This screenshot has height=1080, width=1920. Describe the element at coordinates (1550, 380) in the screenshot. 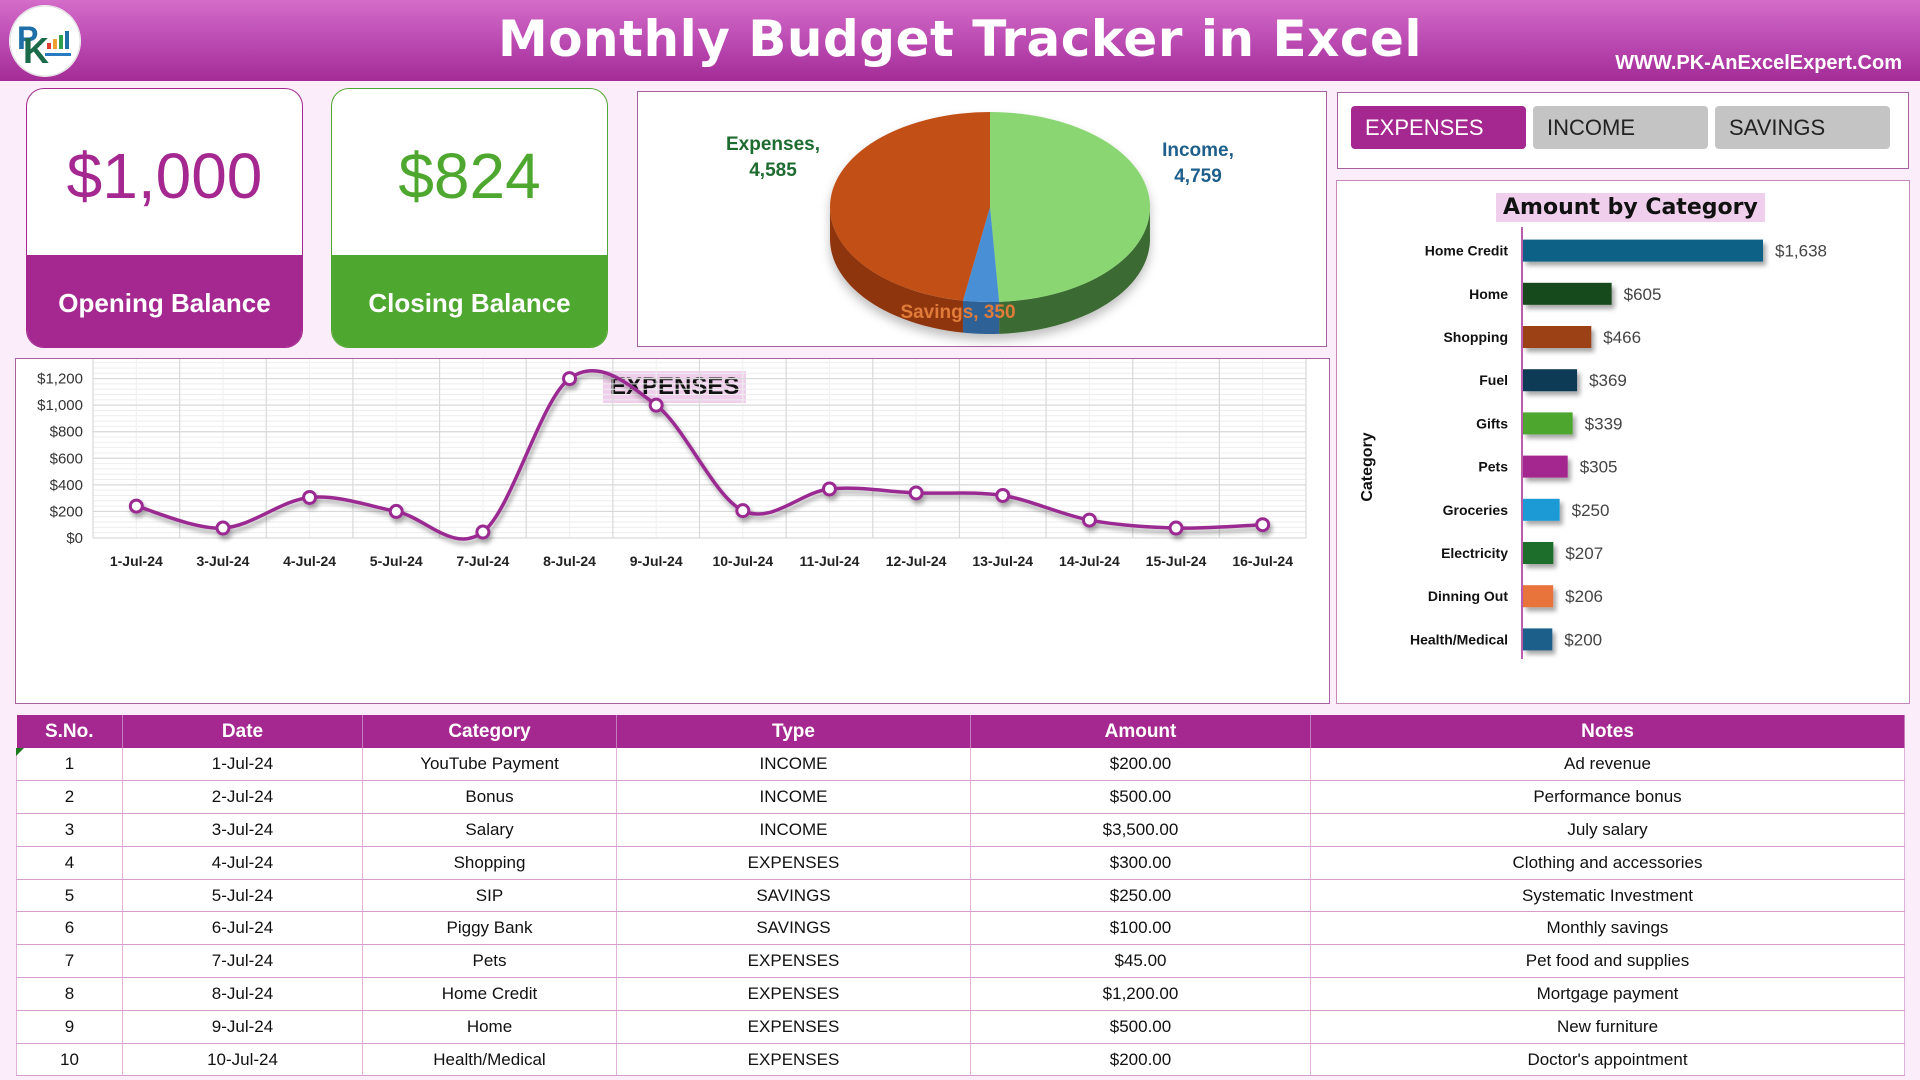

I see `bar-fuel` at that location.